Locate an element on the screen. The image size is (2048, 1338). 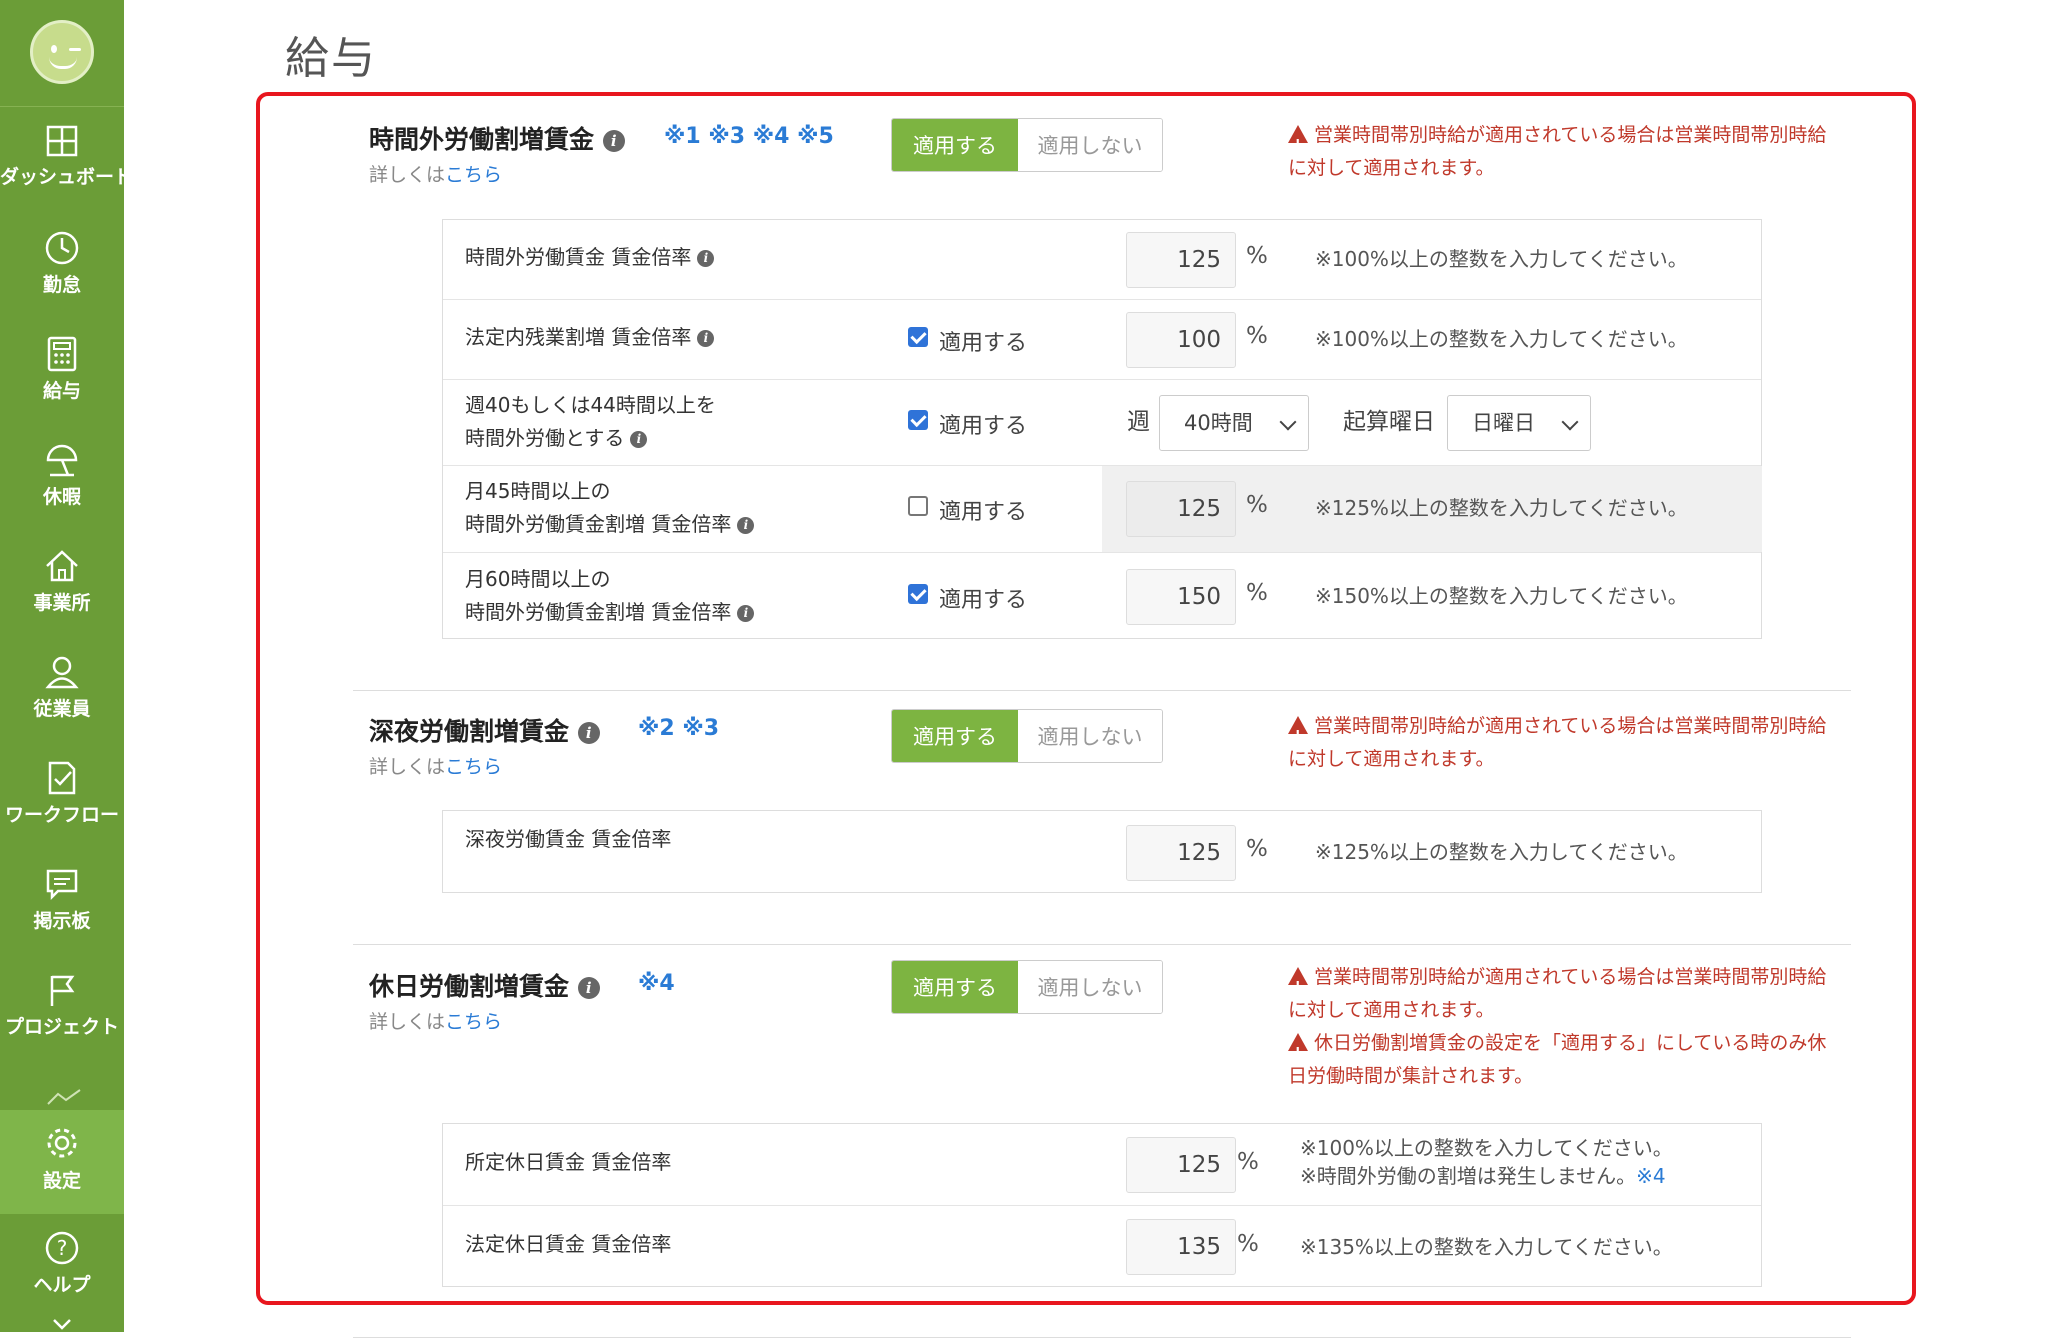
sidebar-item-label: ワークフロー is located at coordinates (61, 815).